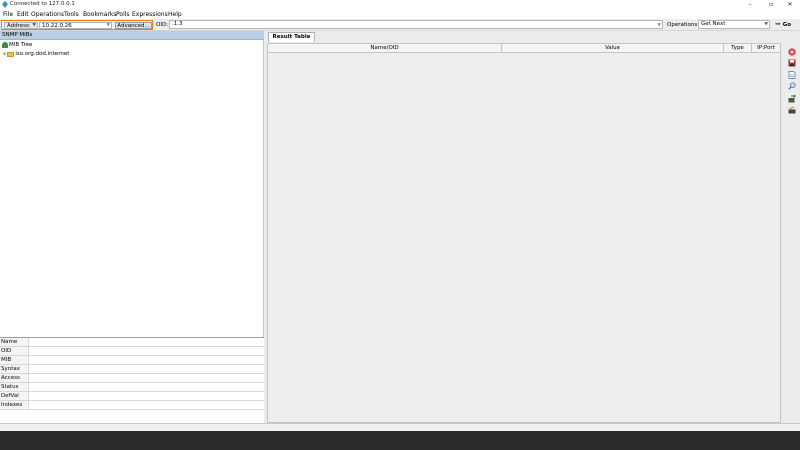 The height and width of the screenshot is (450, 800). Describe the element at coordinates (792, 52) in the screenshot. I see `stop-icon` at that location.